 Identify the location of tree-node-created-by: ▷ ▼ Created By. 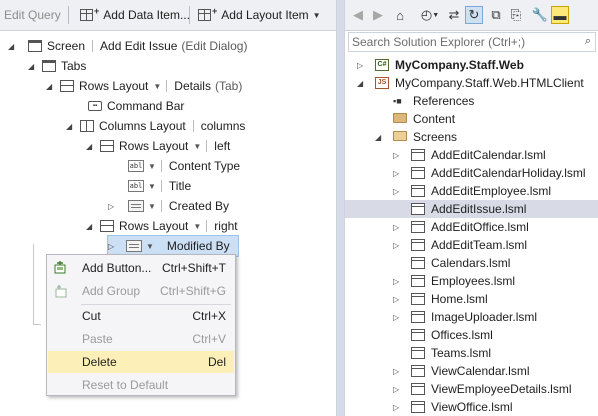
(168, 206).